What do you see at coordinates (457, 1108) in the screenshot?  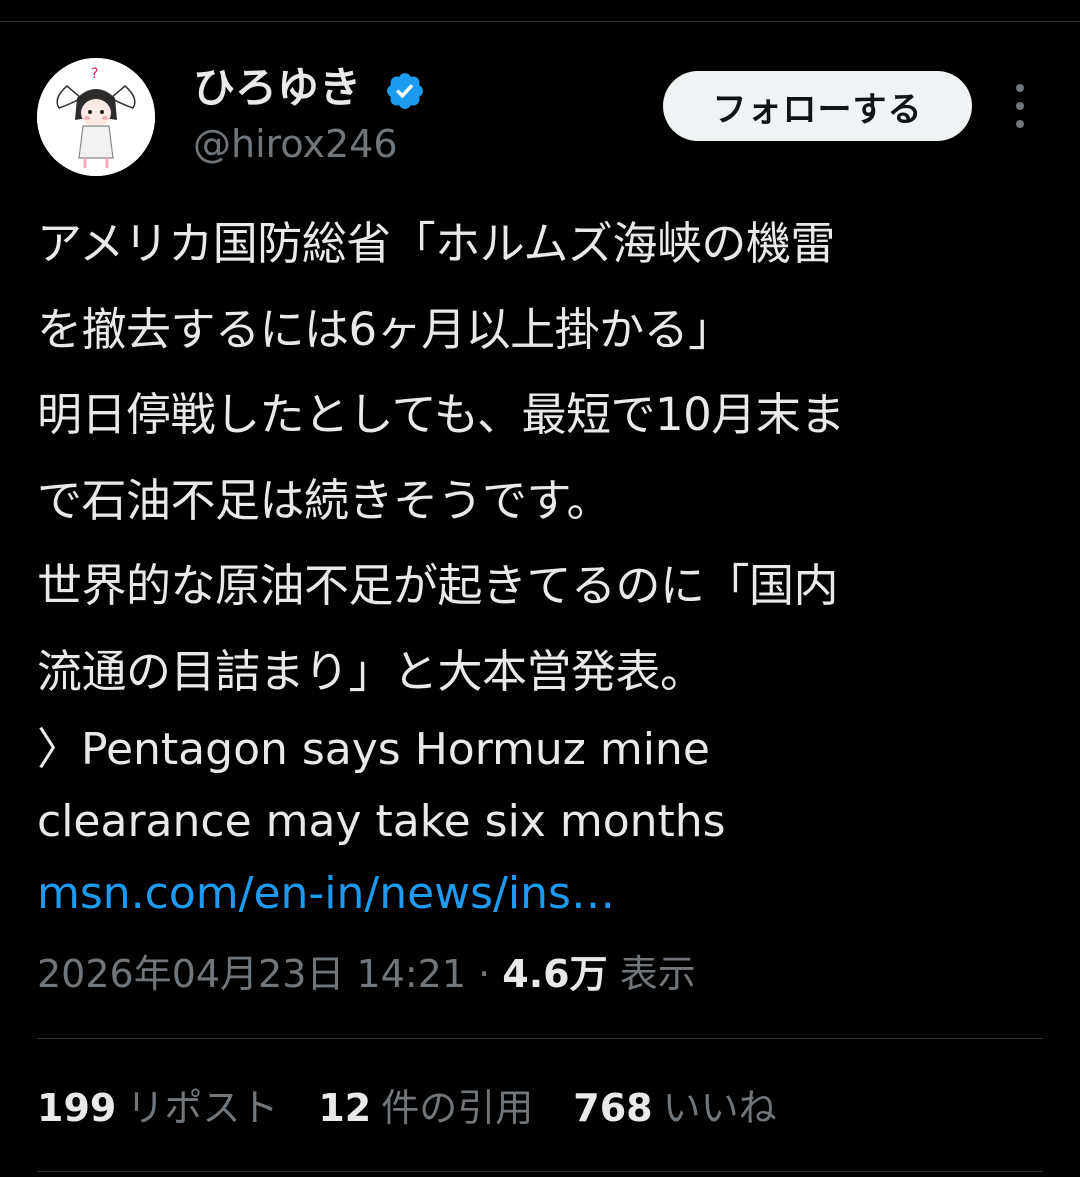 I see `quotes-label: 件の引用` at bounding box center [457, 1108].